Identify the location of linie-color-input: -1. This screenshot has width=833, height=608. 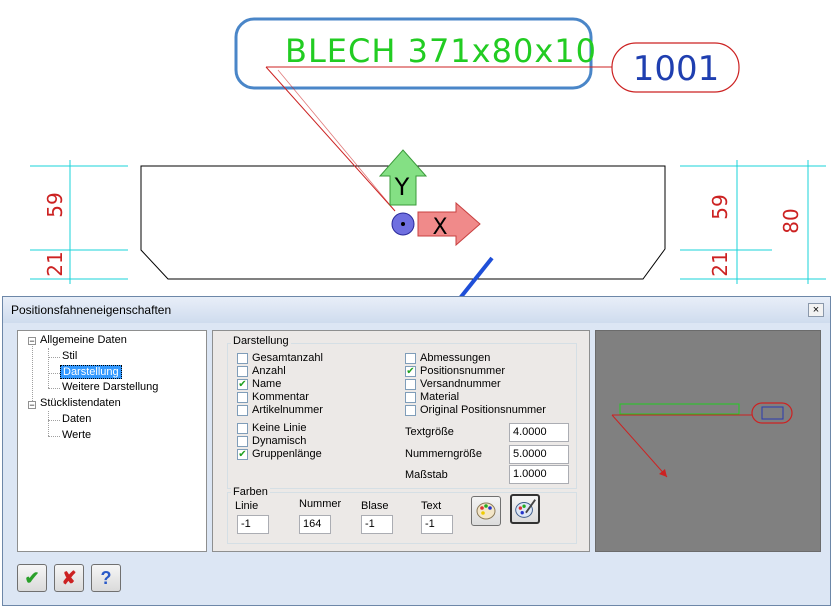
(253, 524).